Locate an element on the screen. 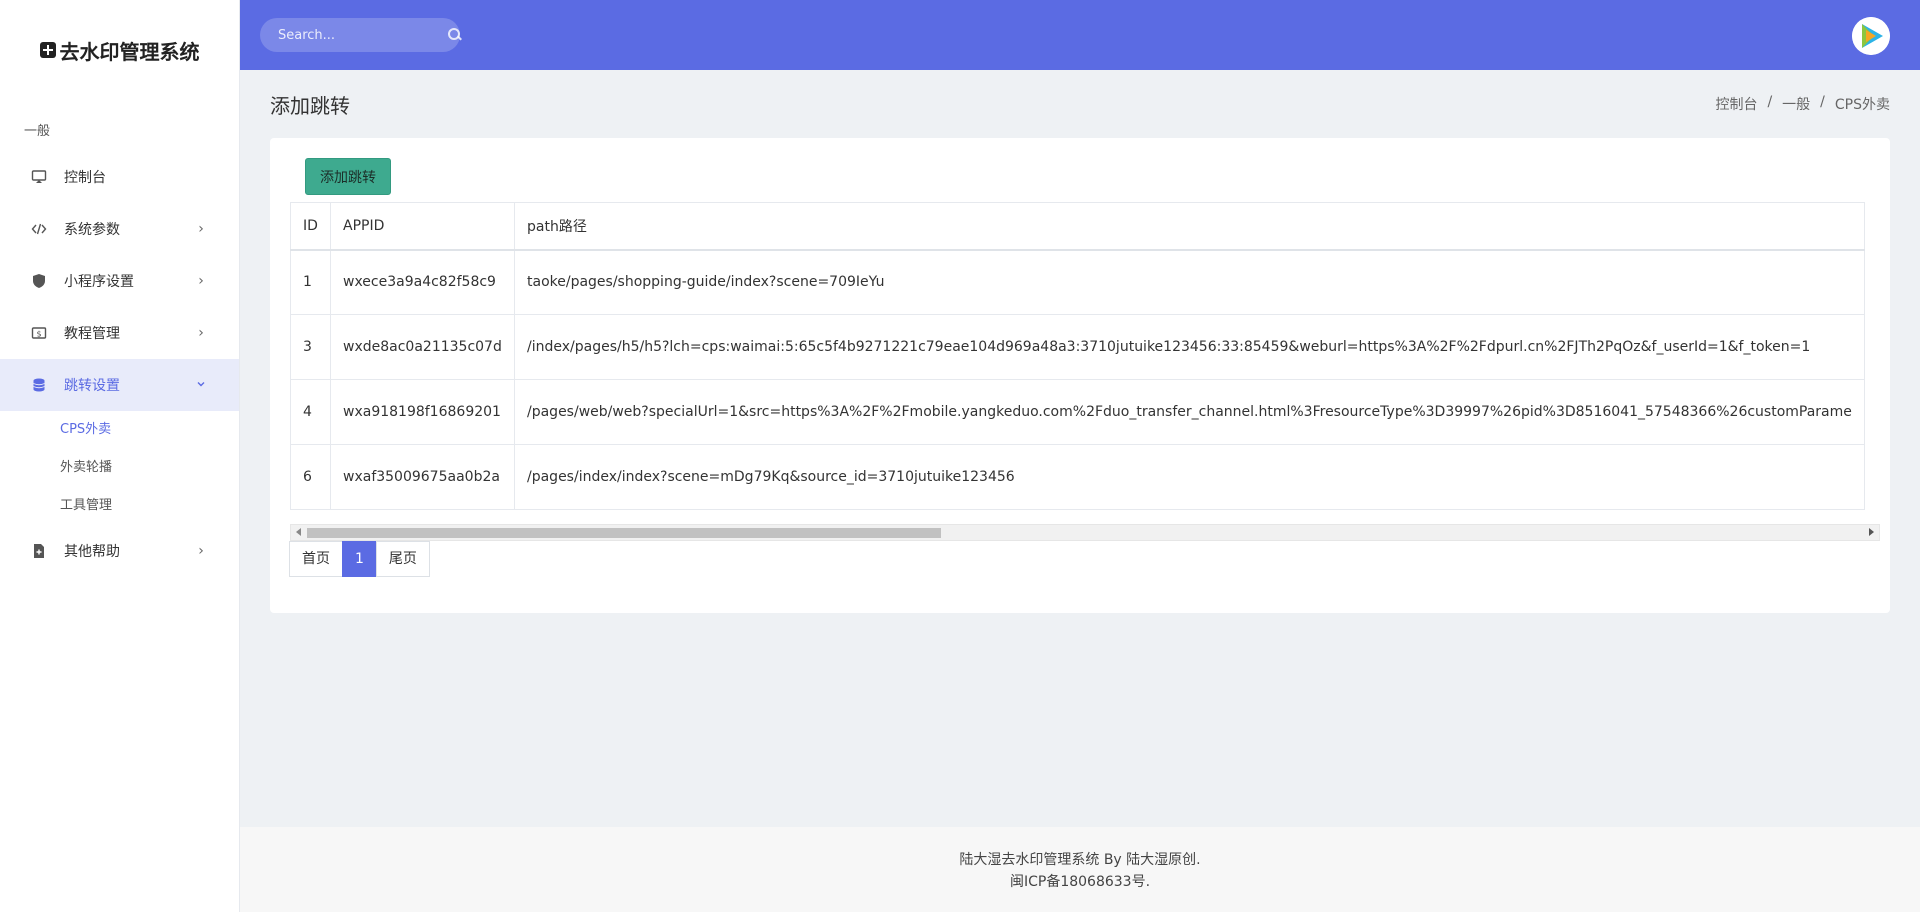 This screenshot has width=1920, height=912. sidebar-item-label: 跳转设置 is located at coordinates (92, 386).